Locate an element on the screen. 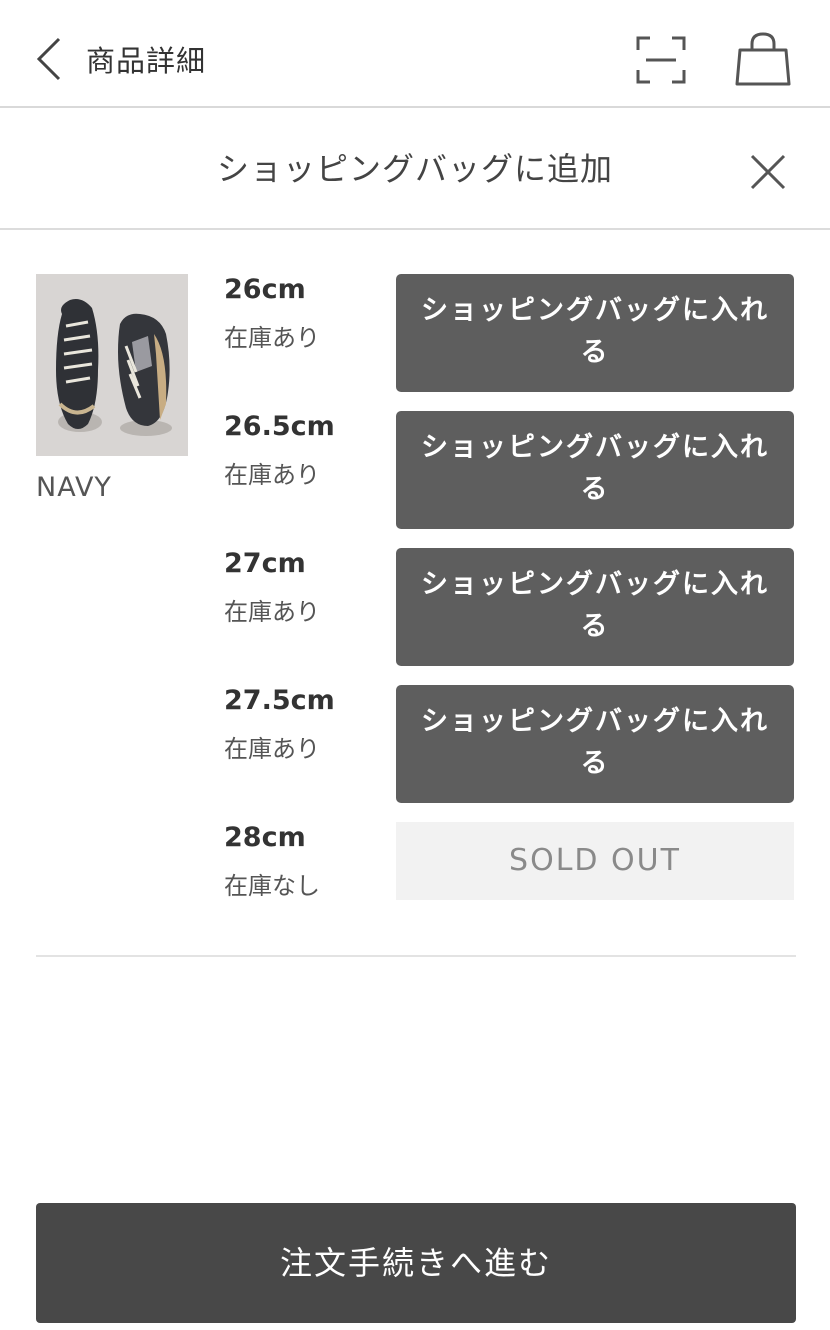  size-row-28: 28cm 在庫なし SOLD OUT is located at coordinates (510, 882).